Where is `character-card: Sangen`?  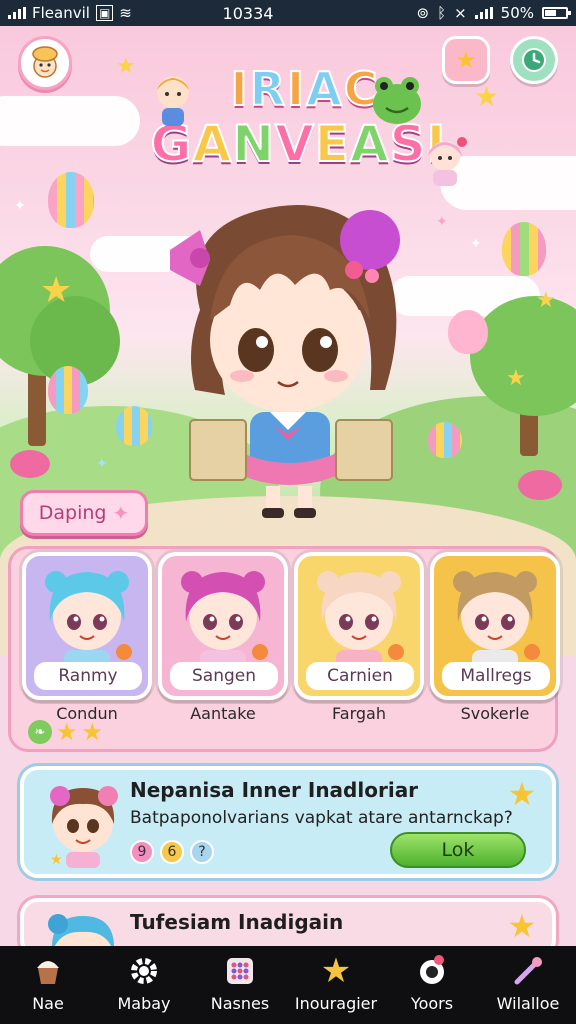
character-card: Sangen is located at coordinates (223, 626).